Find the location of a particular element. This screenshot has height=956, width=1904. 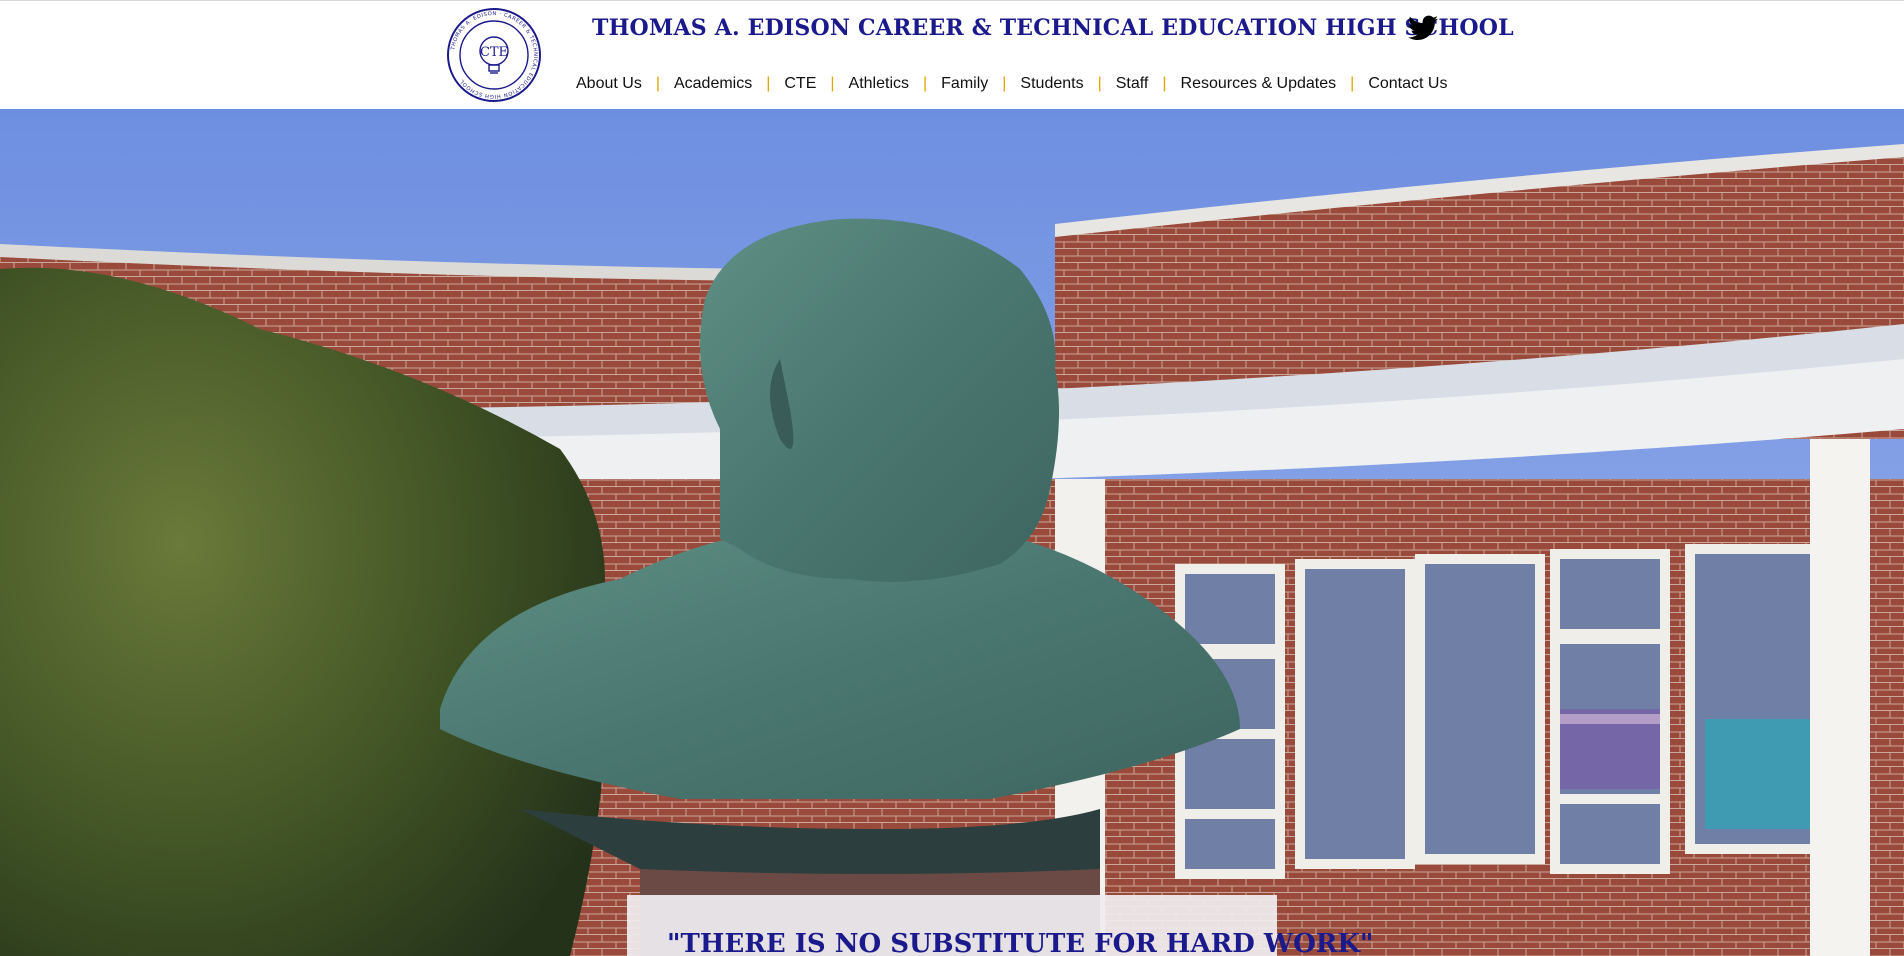

svg-text: CTE is located at coordinates (494, 52).